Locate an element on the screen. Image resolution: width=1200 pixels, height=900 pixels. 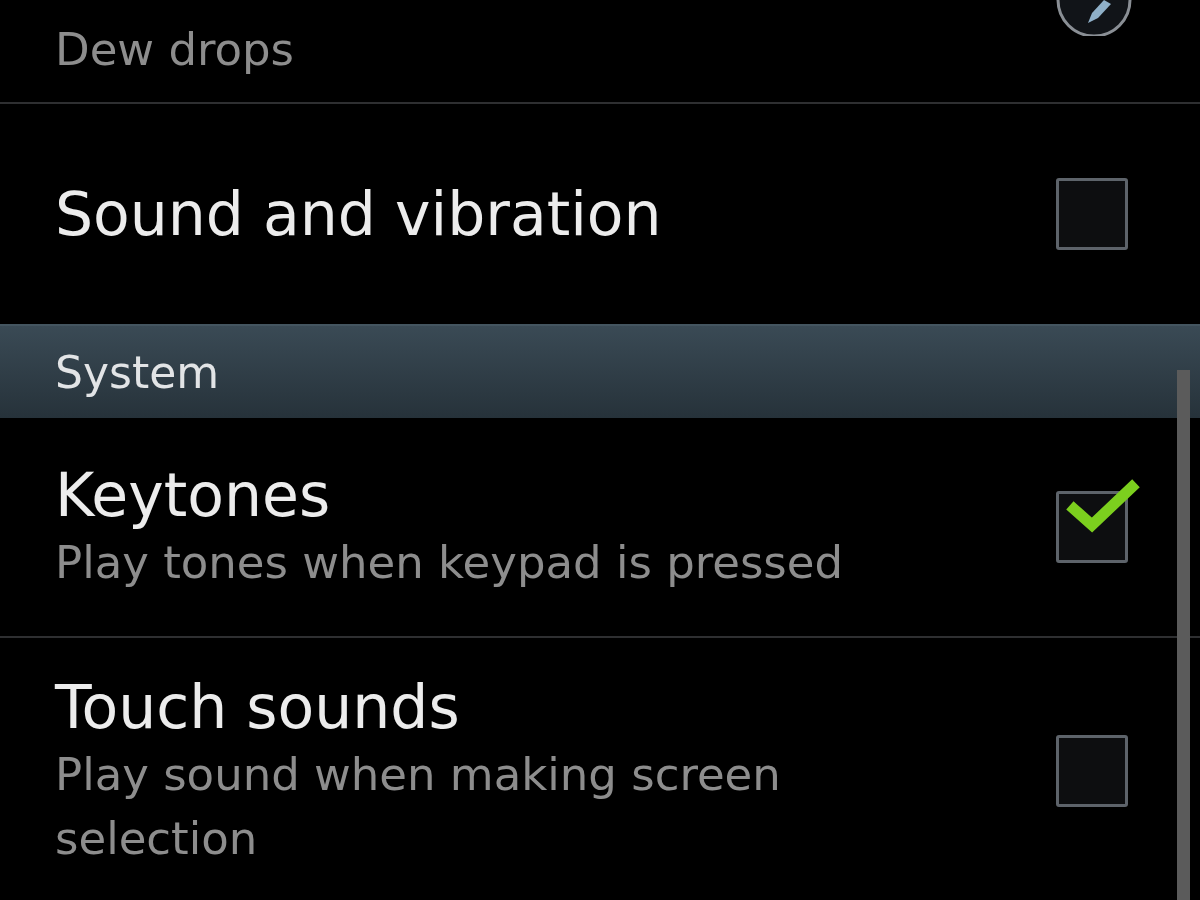
setting-subtitle: Play sound when making screen selection is located at coordinates (418, 807).